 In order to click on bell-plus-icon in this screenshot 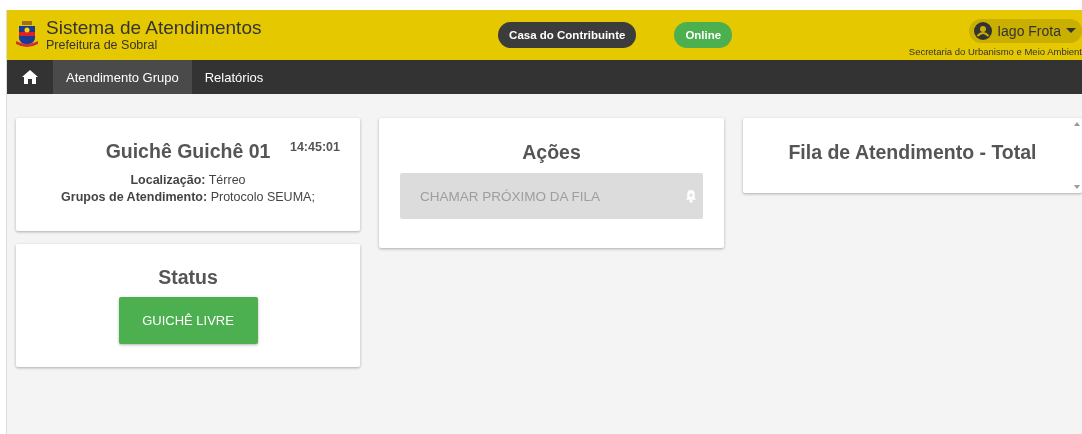, I will do `click(691, 196)`.